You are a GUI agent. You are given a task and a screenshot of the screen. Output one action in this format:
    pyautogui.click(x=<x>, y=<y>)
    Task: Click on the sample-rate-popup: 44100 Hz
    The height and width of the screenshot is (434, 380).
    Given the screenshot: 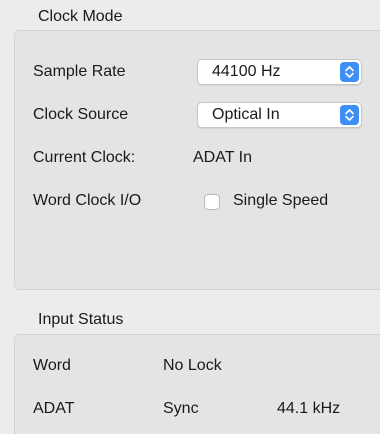 What is the action you would take?
    pyautogui.click(x=279, y=72)
    